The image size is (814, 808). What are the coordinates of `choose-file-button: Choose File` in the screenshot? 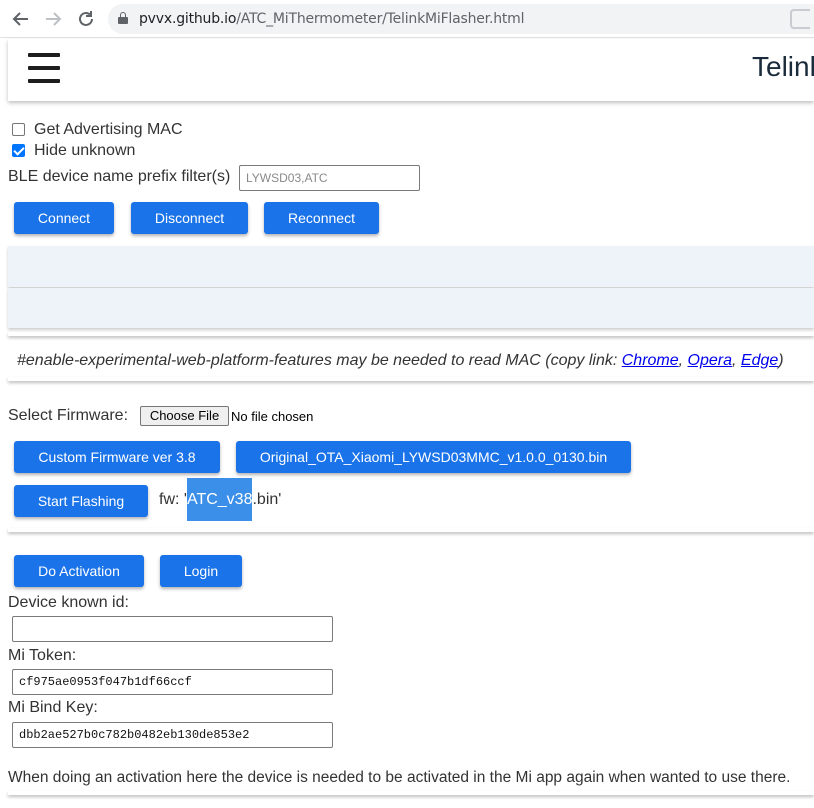 It's located at (184, 416).